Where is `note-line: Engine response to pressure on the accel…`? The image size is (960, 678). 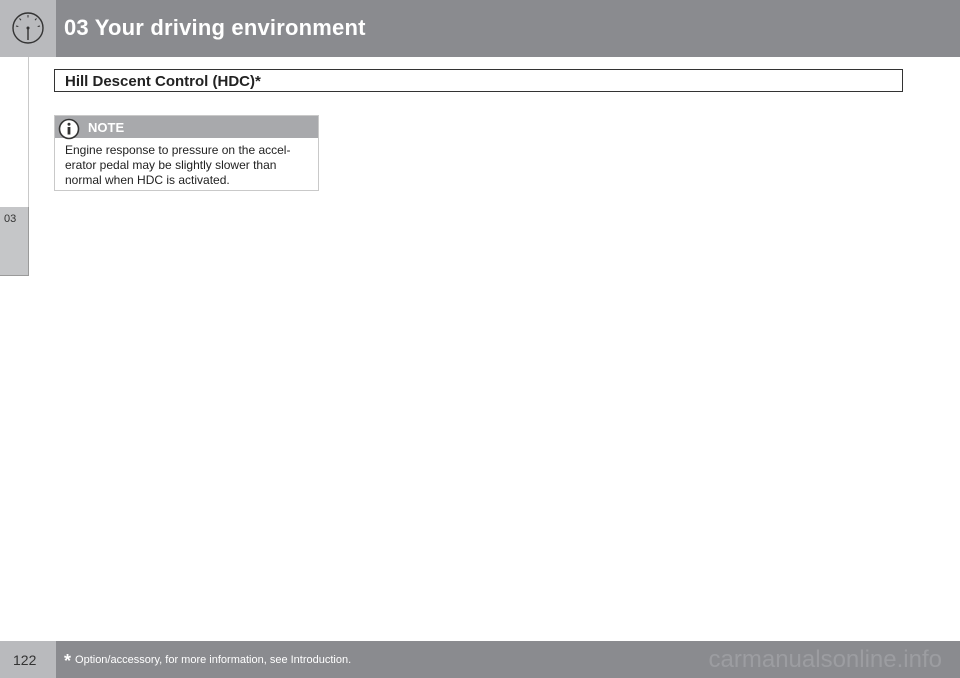
note-line: Engine response to pressure on the accel… is located at coordinates (178, 150).